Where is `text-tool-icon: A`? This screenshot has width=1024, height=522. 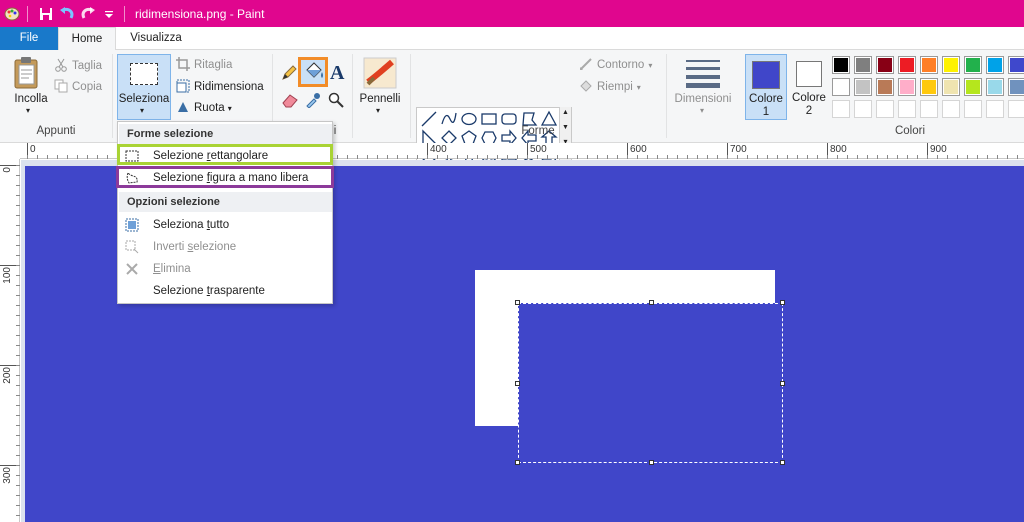 text-tool-icon: A is located at coordinates (337, 73).